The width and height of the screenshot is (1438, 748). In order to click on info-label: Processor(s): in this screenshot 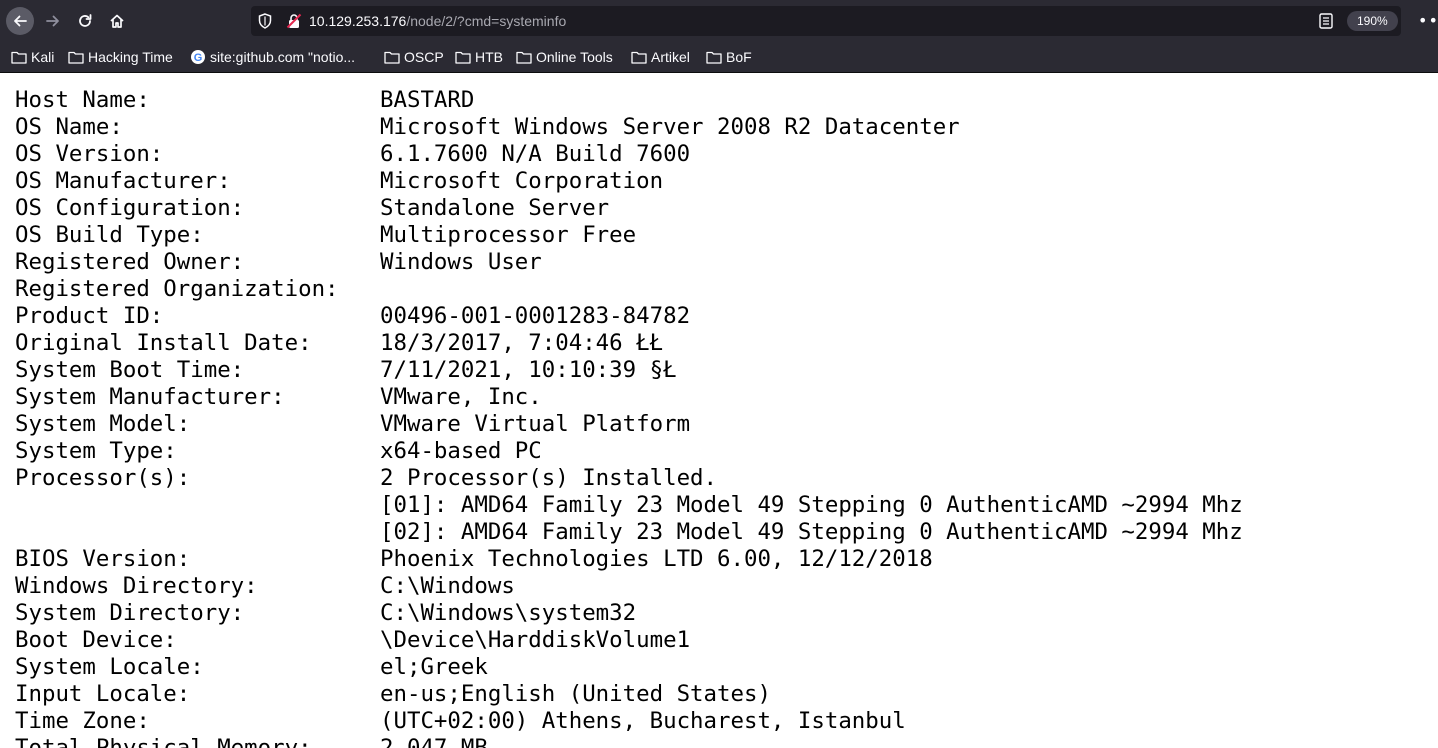, I will do `click(103, 478)`.